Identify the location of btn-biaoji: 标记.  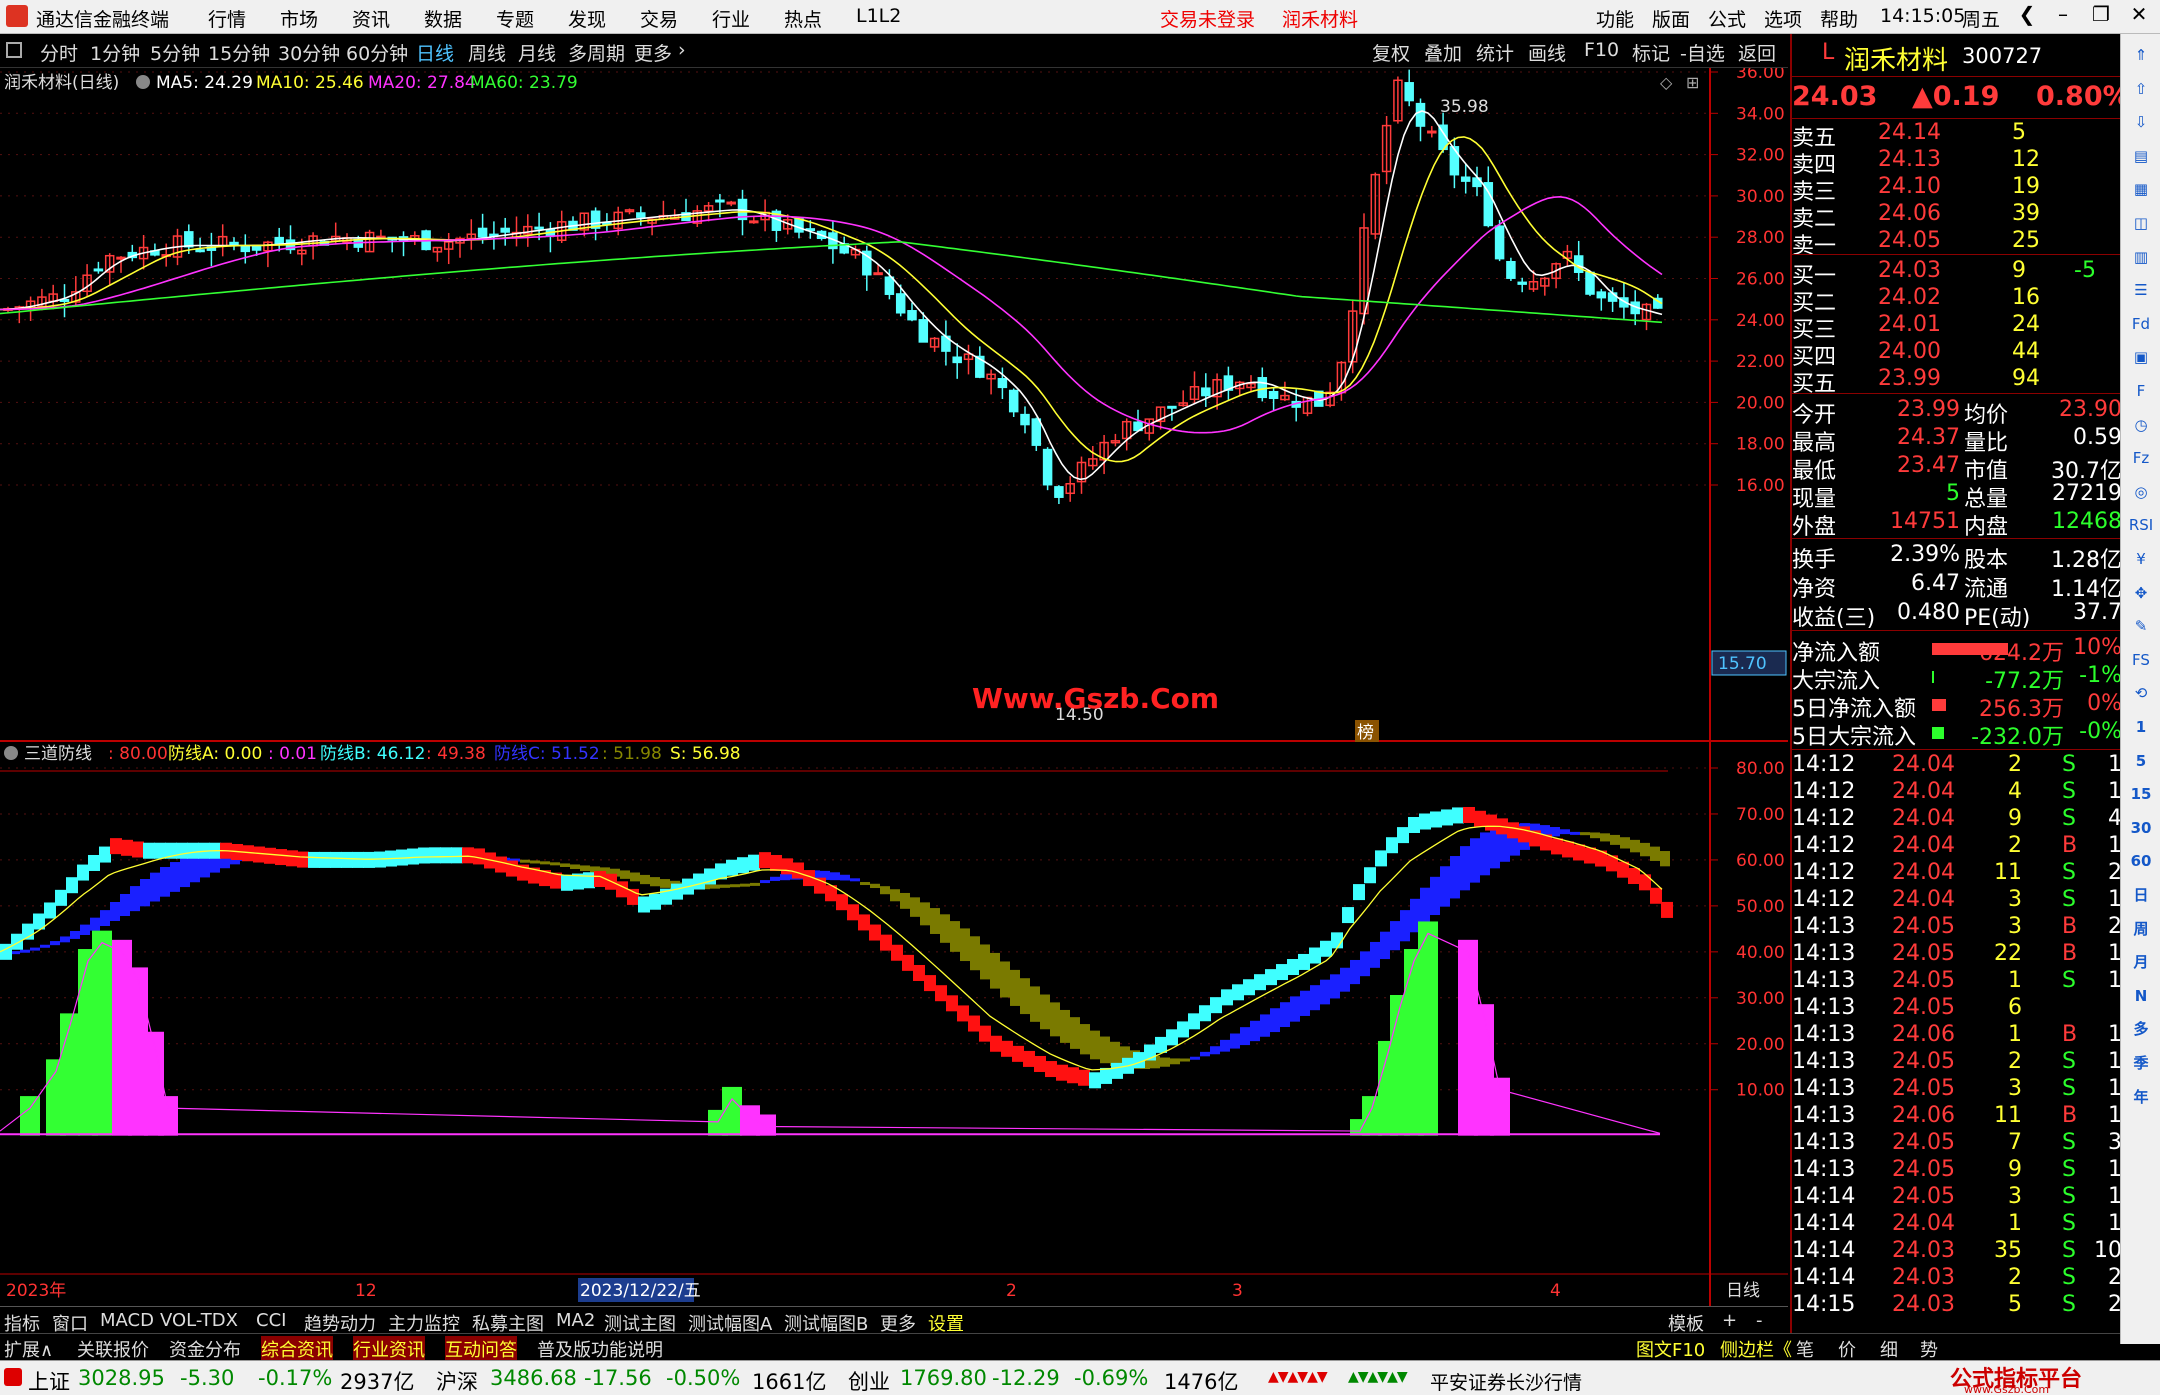
(1651, 52).